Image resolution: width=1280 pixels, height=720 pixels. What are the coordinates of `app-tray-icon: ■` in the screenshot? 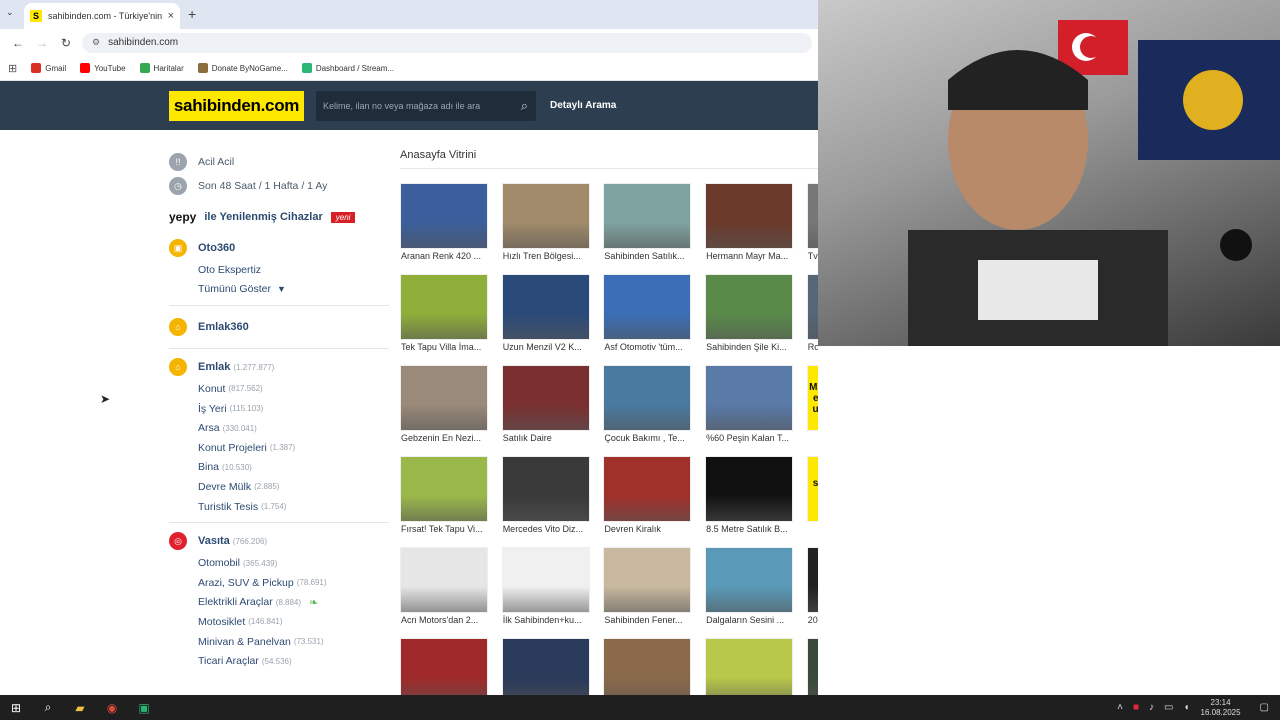 It's located at (1136, 707).